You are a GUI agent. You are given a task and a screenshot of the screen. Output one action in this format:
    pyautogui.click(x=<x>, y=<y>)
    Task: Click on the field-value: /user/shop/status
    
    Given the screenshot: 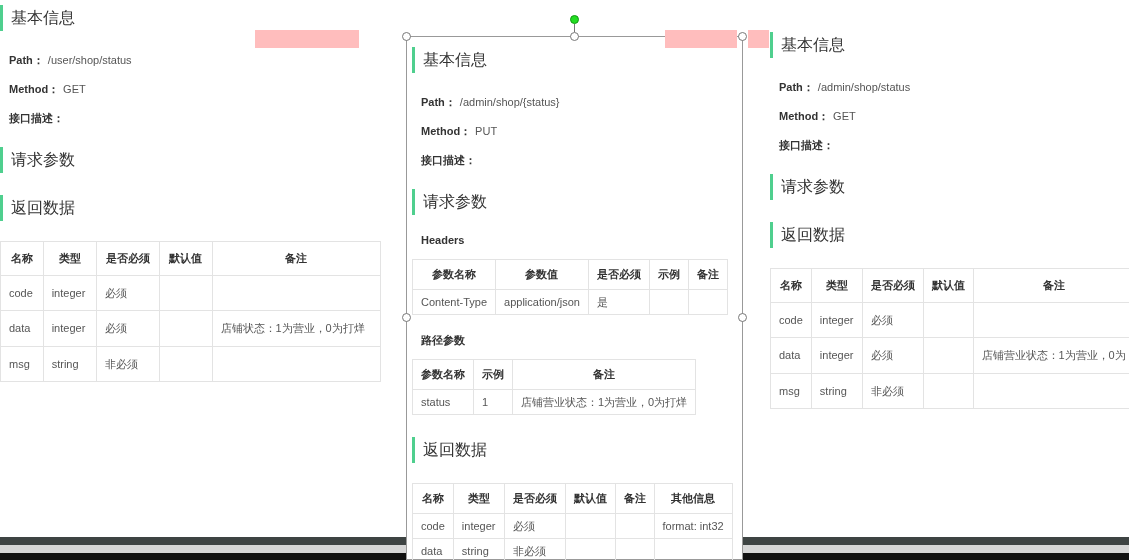 What is the action you would take?
    pyautogui.click(x=89, y=60)
    